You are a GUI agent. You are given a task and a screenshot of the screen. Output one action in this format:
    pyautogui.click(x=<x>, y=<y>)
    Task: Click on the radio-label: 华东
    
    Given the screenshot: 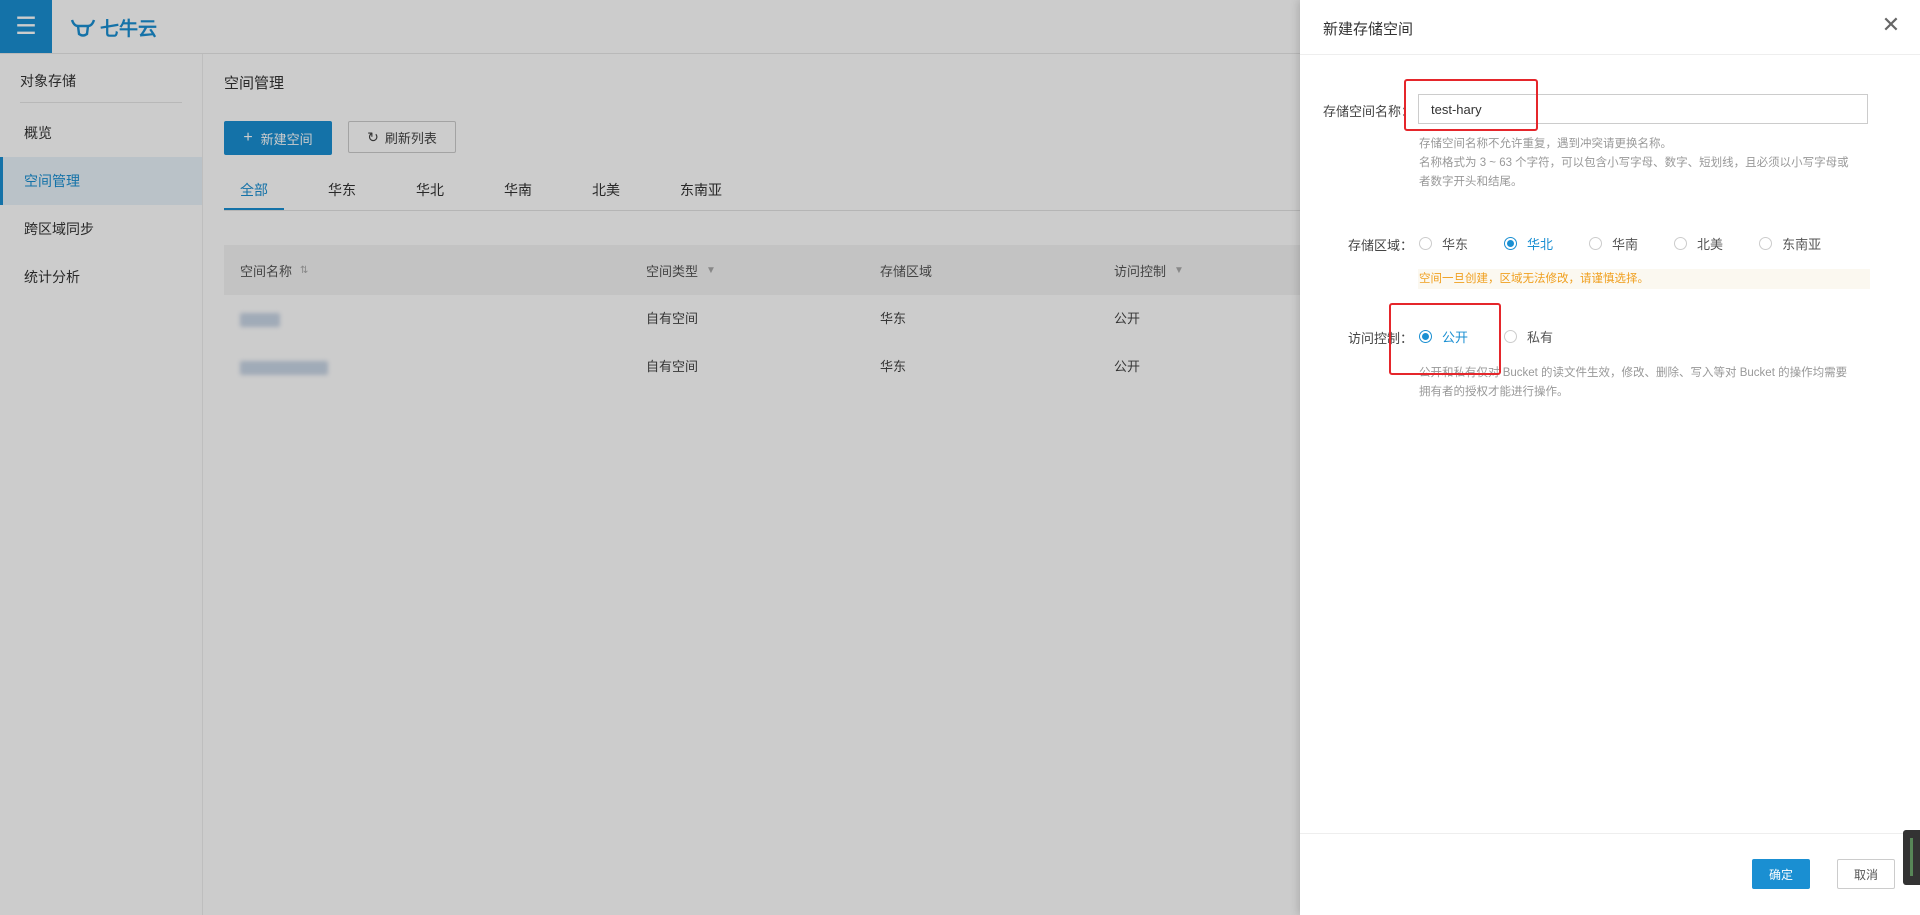 What is the action you would take?
    pyautogui.click(x=1455, y=244)
    